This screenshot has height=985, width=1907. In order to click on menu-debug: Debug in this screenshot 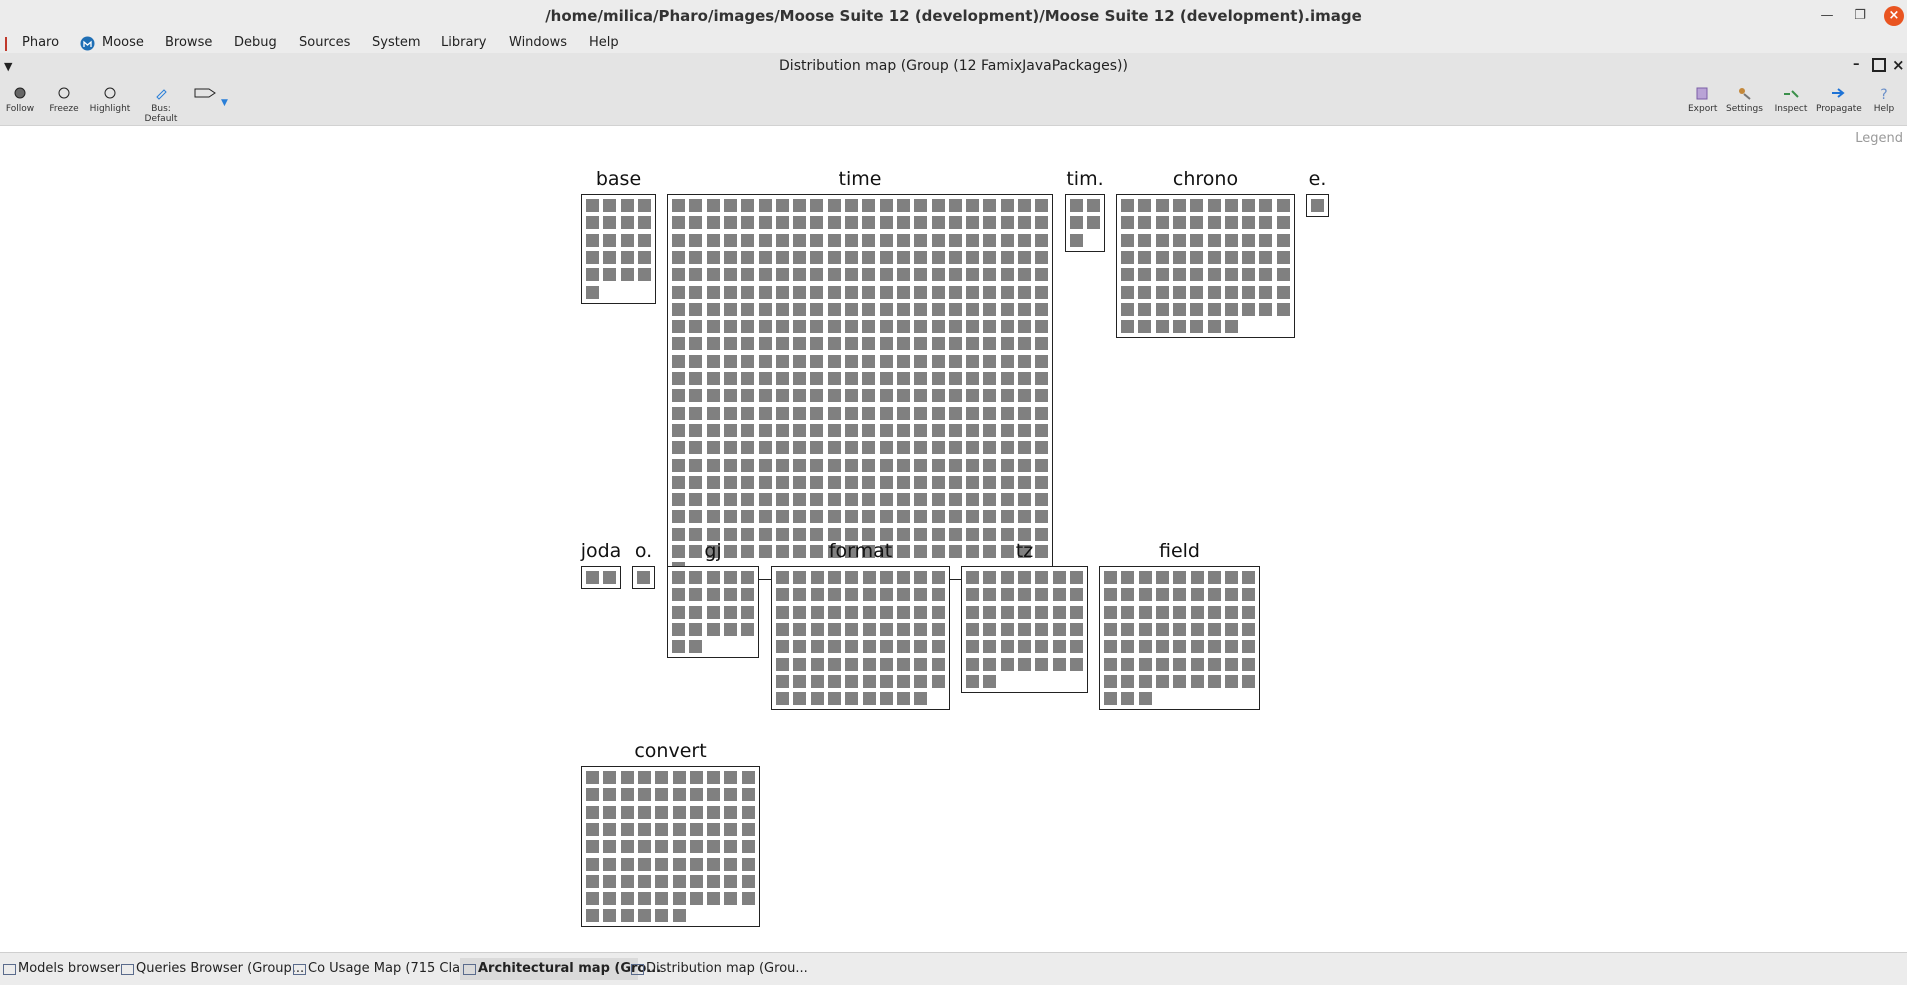, I will do `click(255, 42)`.